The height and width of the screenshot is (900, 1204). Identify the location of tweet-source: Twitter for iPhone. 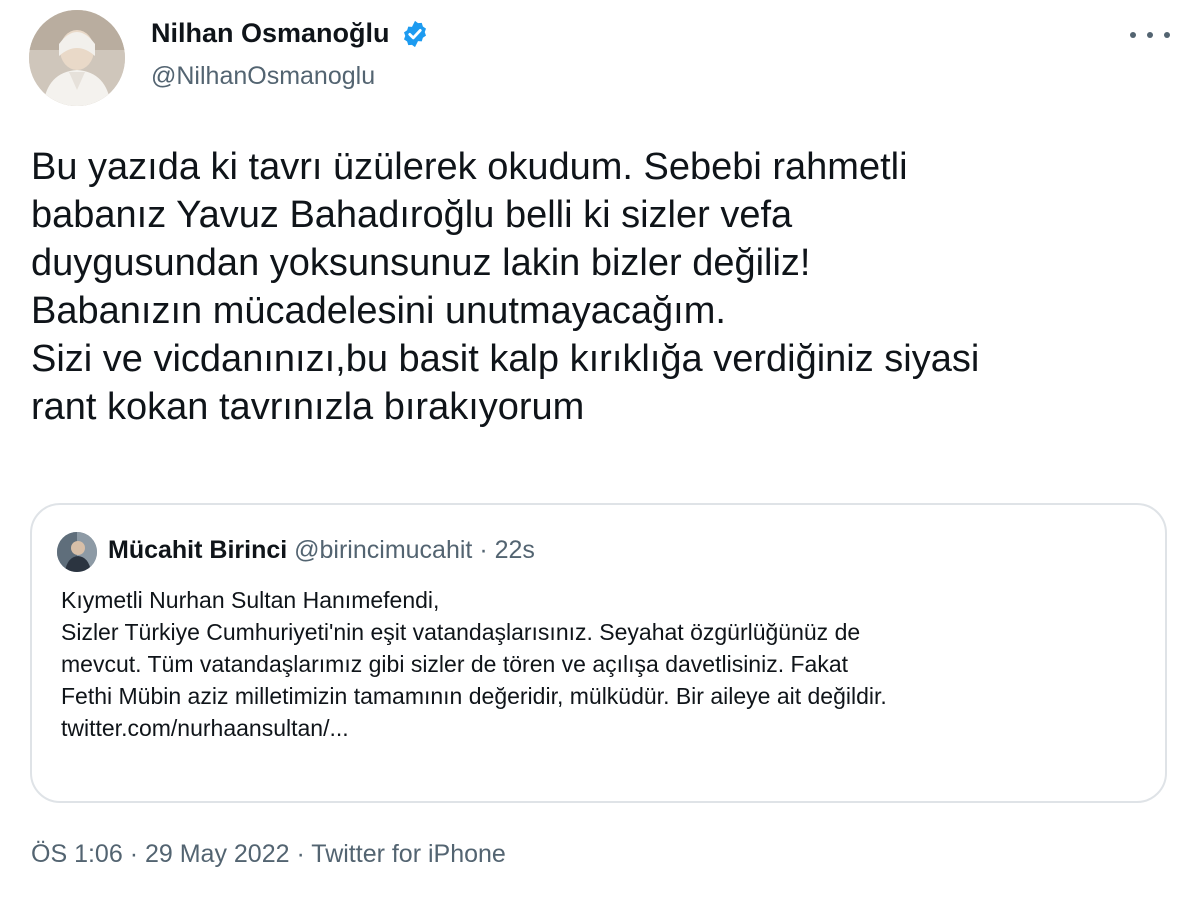
(408, 854).